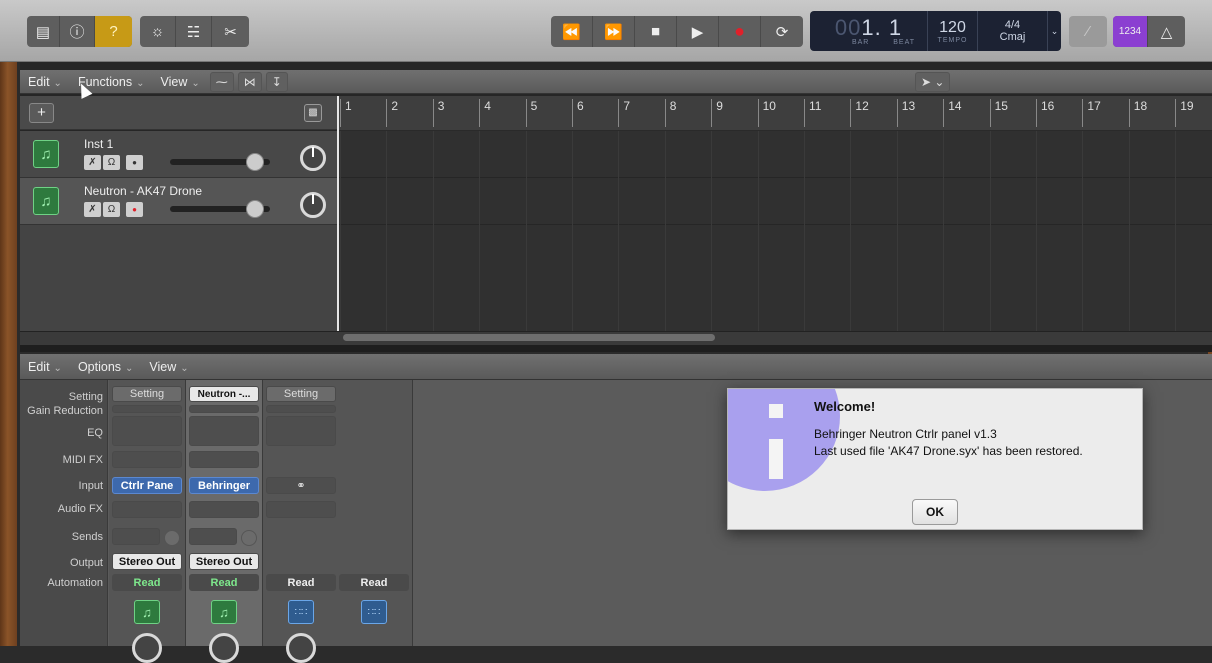  Describe the element at coordinates (249, 81) in the screenshot. I see `flex-icon: ⋈` at that location.